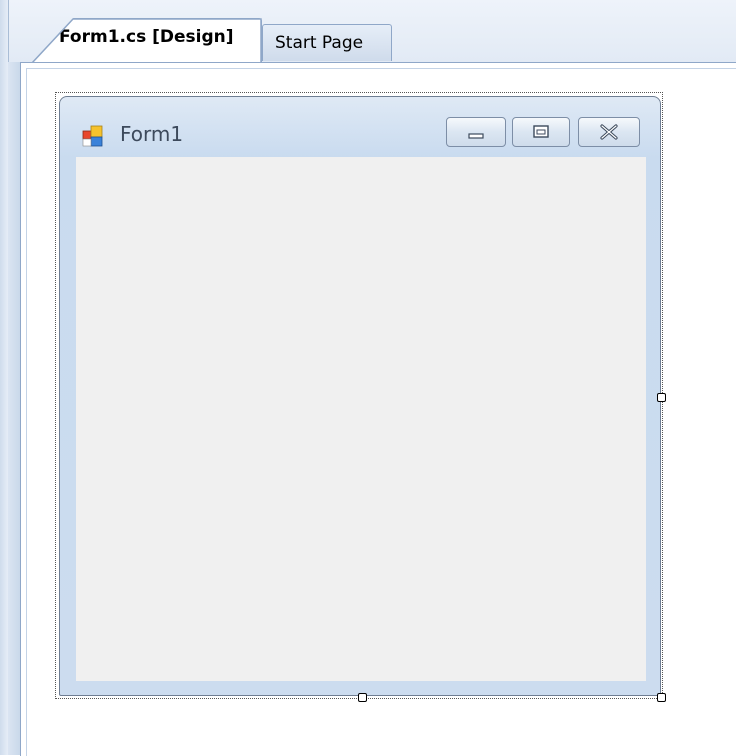  What do you see at coordinates (476, 136) in the screenshot?
I see `minimize-icon` at bounding box center [476, 136].